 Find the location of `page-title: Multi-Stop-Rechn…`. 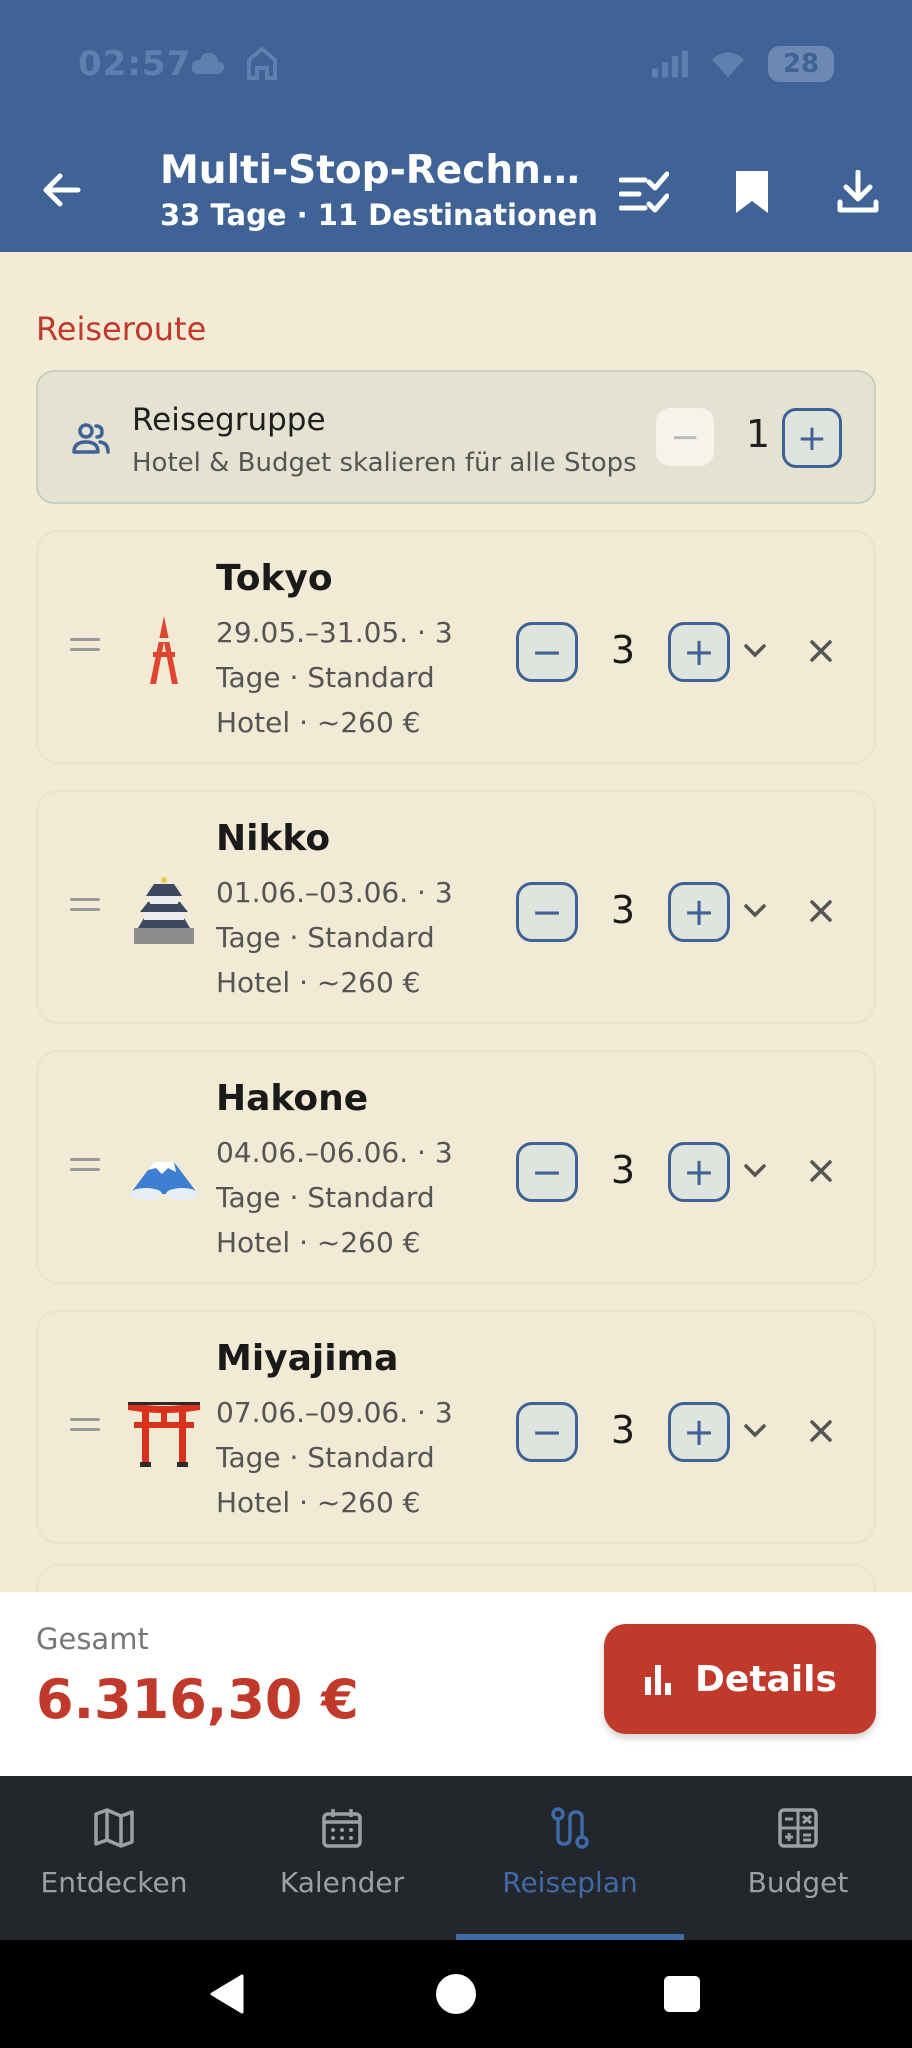

page-title: Multi-Stop-Rechn… is located at coordinates (370, 170).